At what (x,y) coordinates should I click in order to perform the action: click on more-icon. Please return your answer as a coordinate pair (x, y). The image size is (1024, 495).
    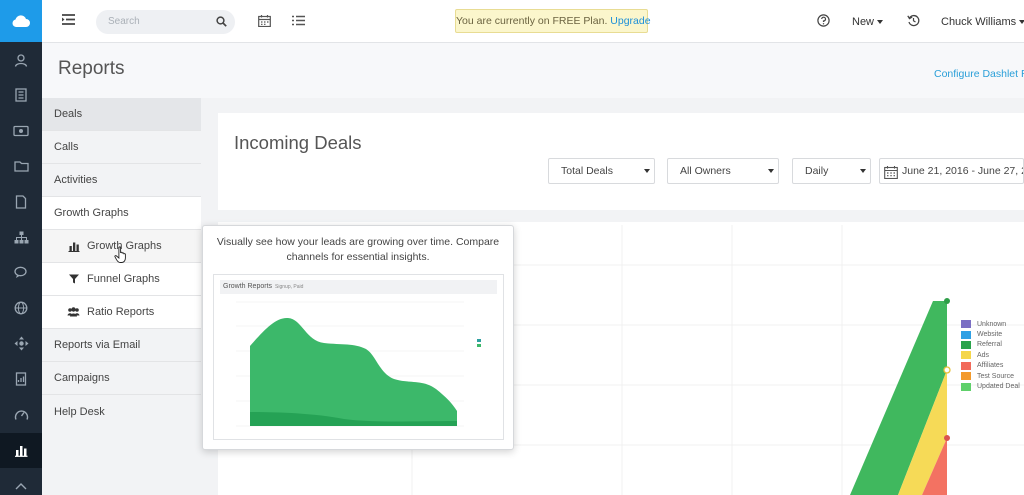
    Looking at the image, I should click on (21, 481).